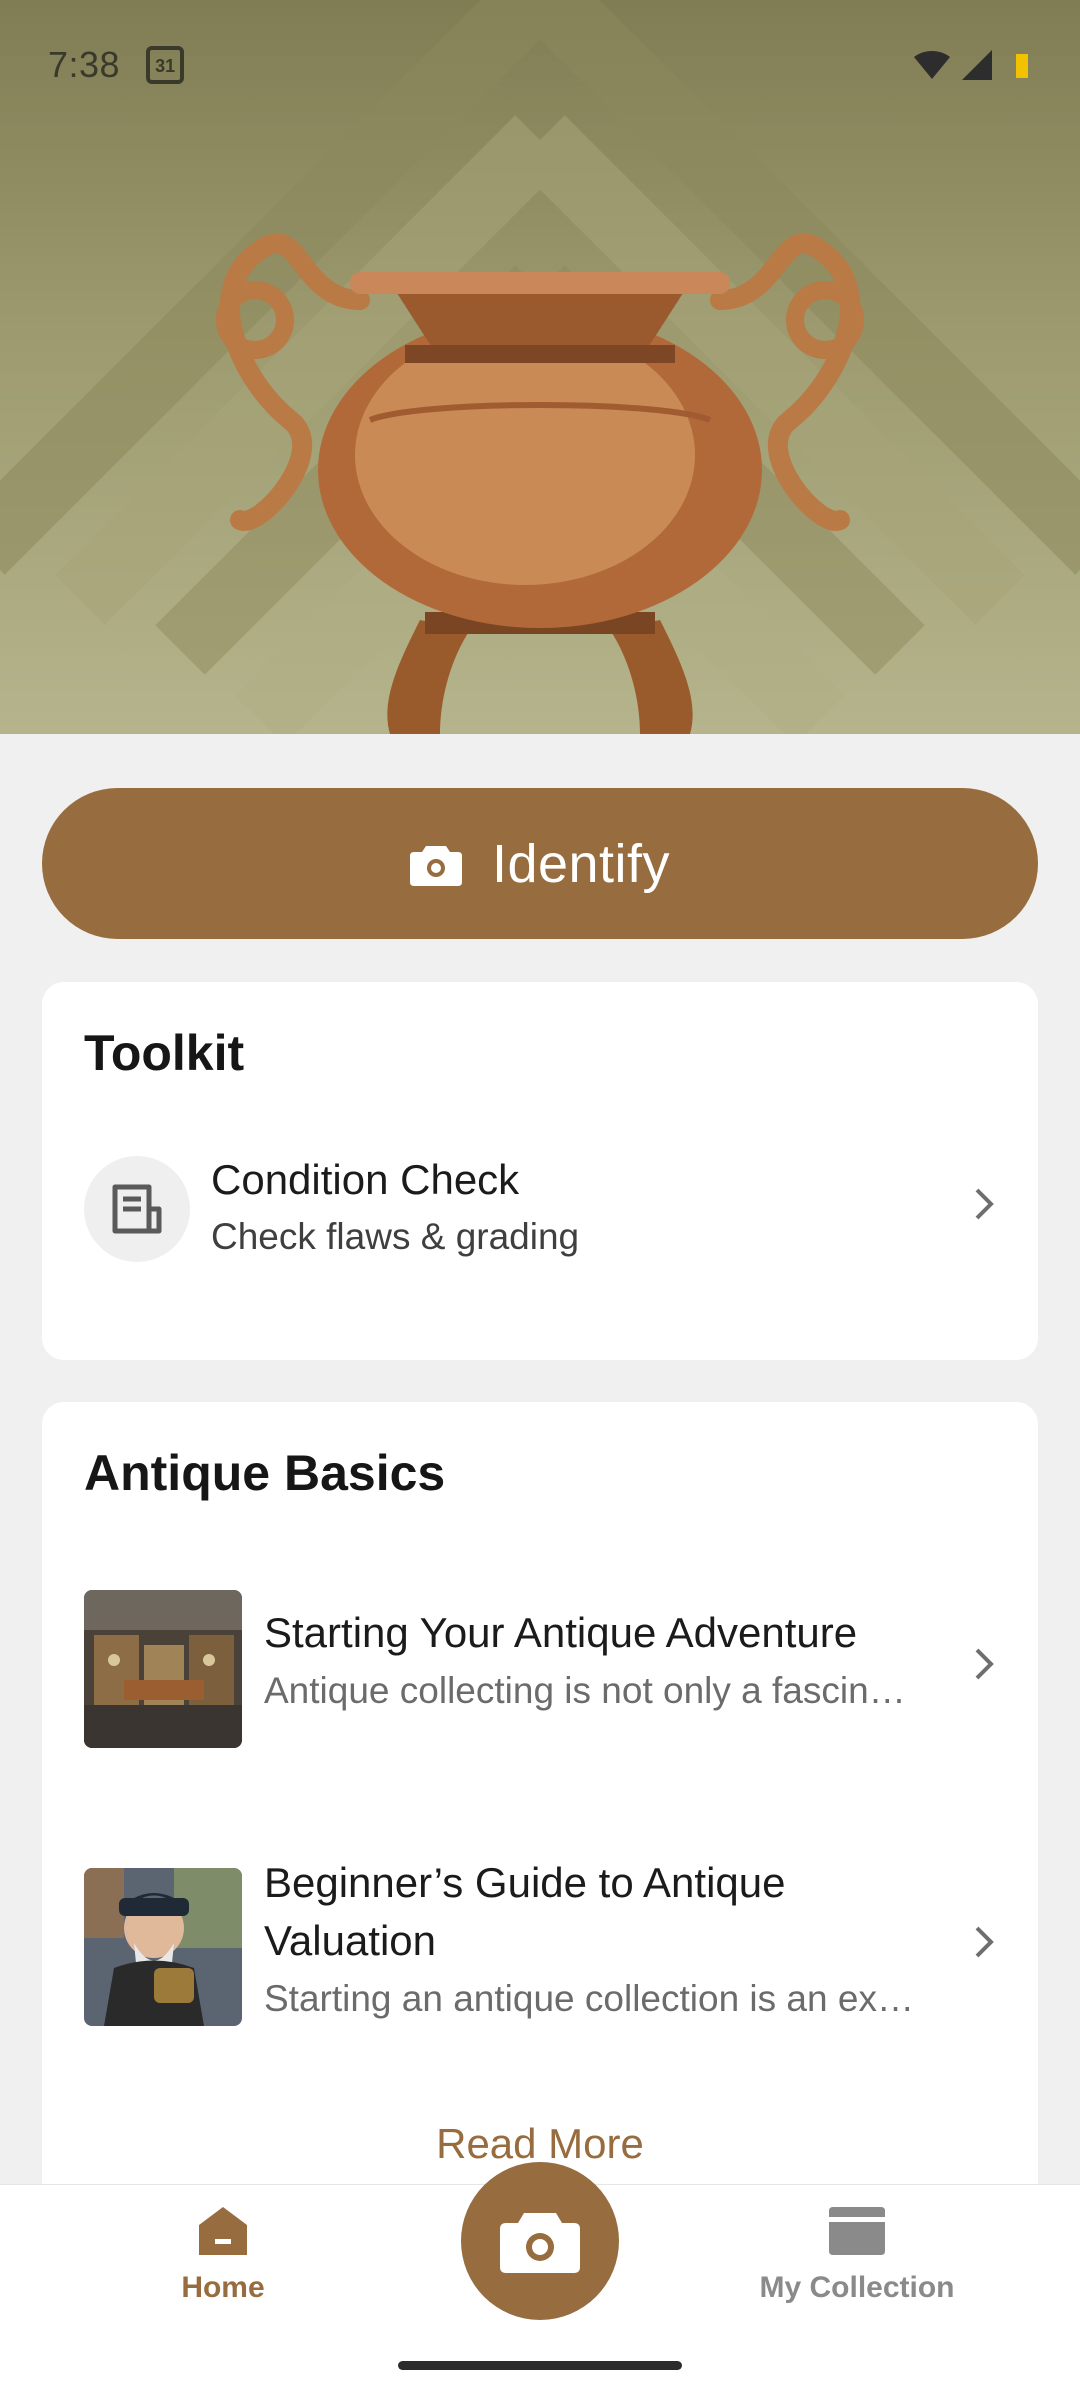 The height and width of the screenshot is (2400, 1080). Describe the element at coordinates (1022, 66) in the screenshot. I see `battery-icon` at that location.